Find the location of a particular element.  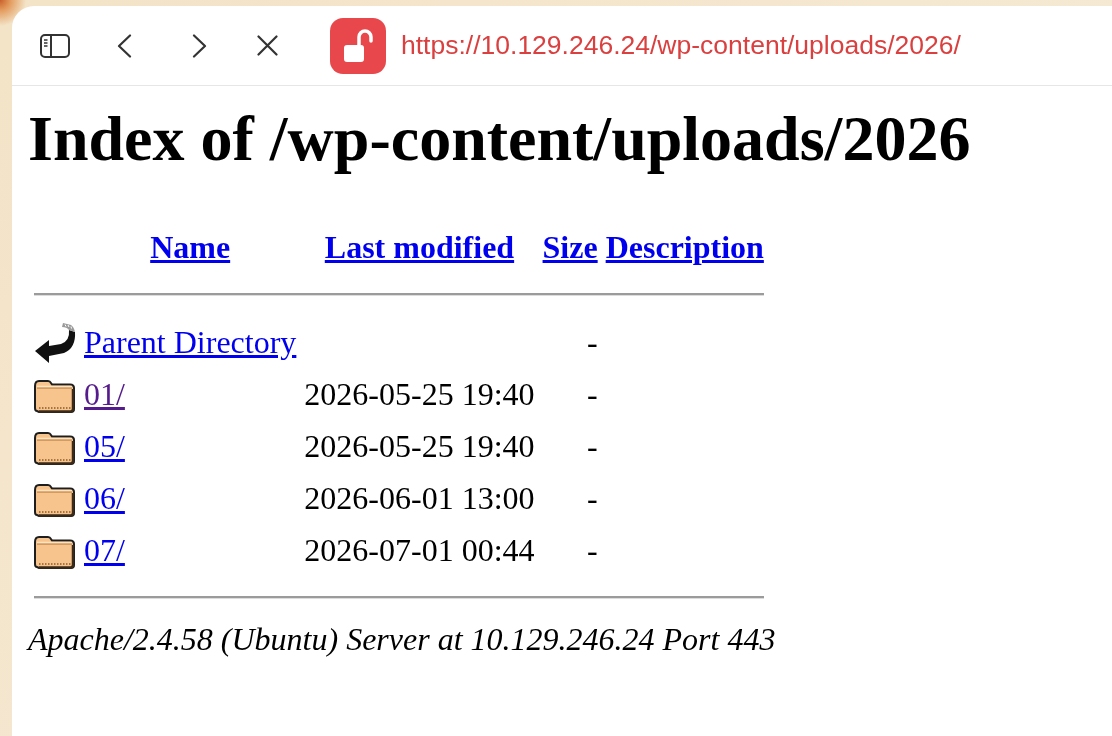

sidebar-icon is located at coordinates (55, 45).